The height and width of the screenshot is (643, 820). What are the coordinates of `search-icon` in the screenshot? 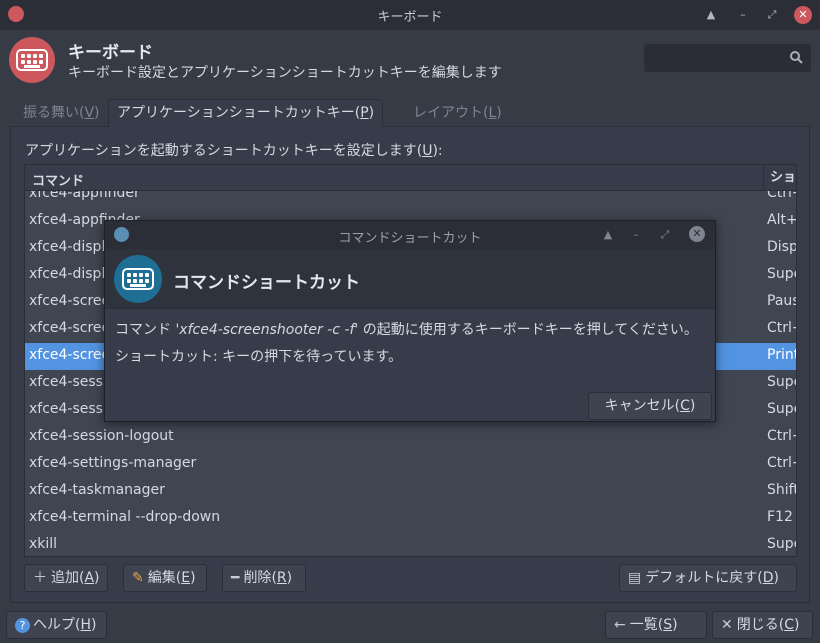 It's located at (796, 58).